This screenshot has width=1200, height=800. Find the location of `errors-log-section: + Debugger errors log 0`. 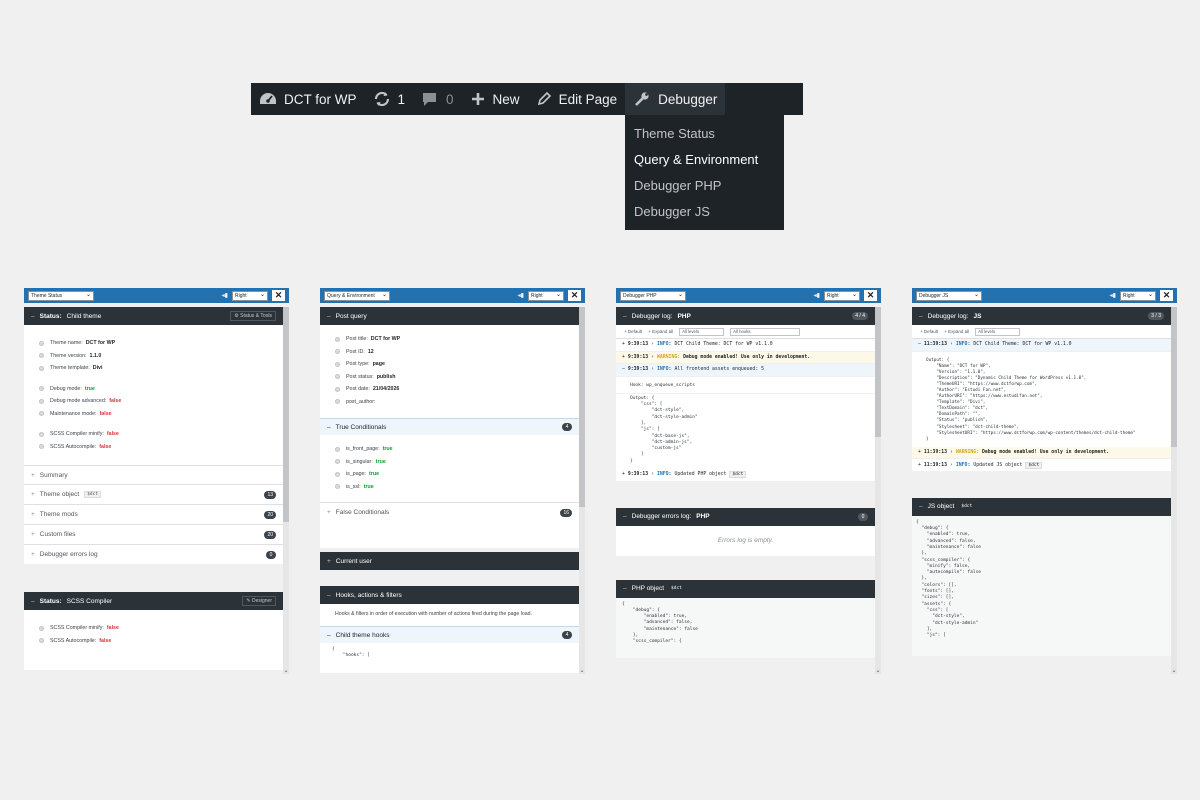

errors-log-section: + Debugger errors log 0 is located at coordinates (153, 554).